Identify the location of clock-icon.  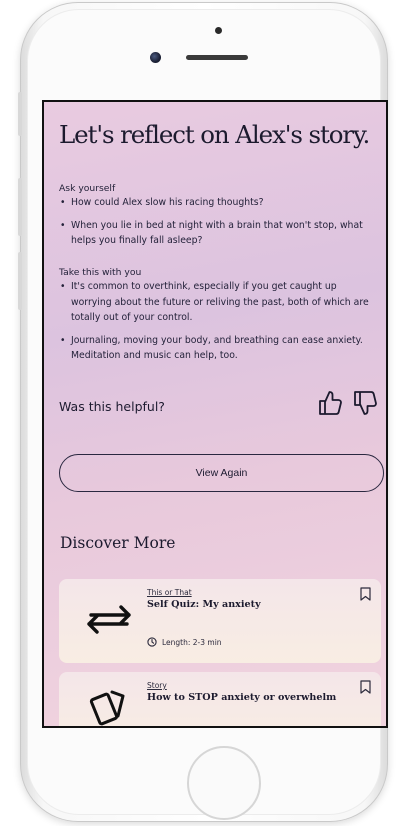
(152, 642).